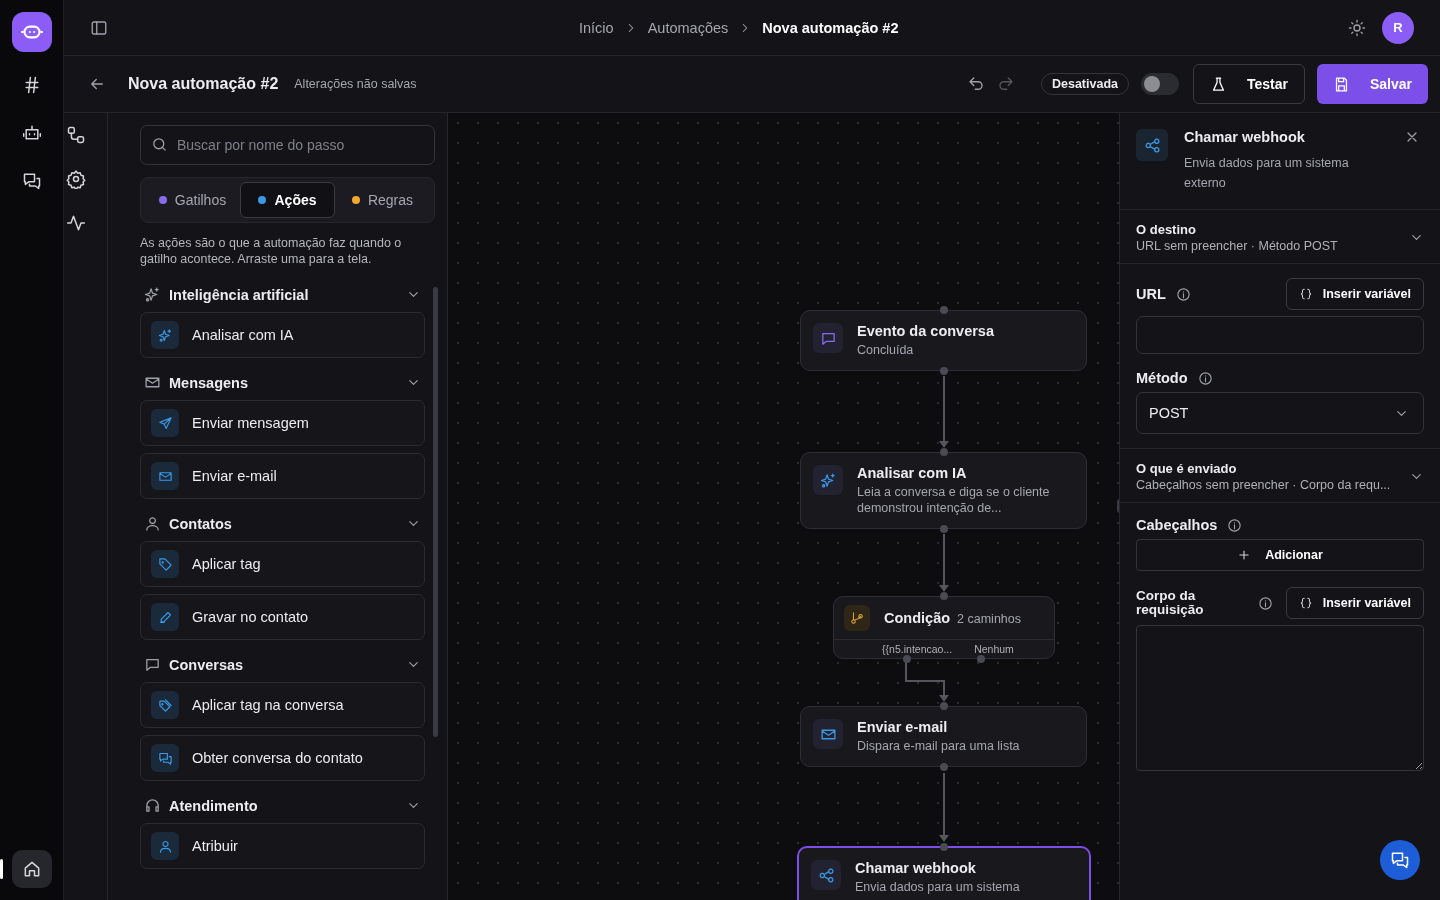  What do you see at coordinates (165, 564) in the screenshot?
I see `tag-icon` at bounding box center [165, 564].